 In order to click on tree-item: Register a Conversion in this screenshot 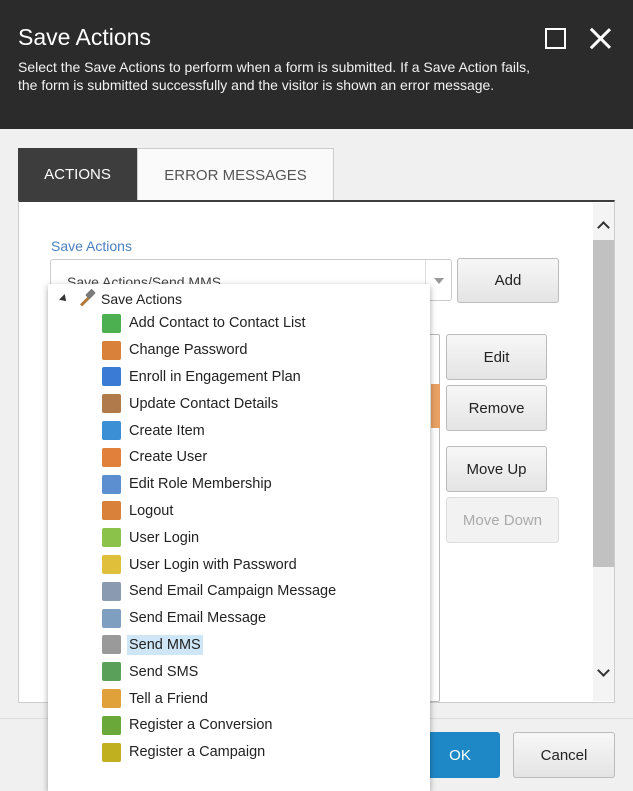, I will do `click(220, 725)`.